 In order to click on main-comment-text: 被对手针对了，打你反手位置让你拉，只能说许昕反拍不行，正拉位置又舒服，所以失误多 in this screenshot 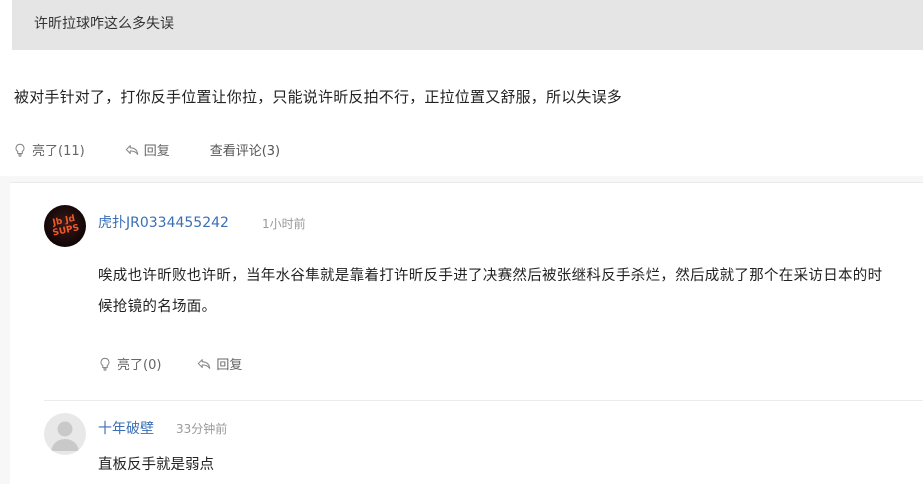, I will do `click(318, 97)`.